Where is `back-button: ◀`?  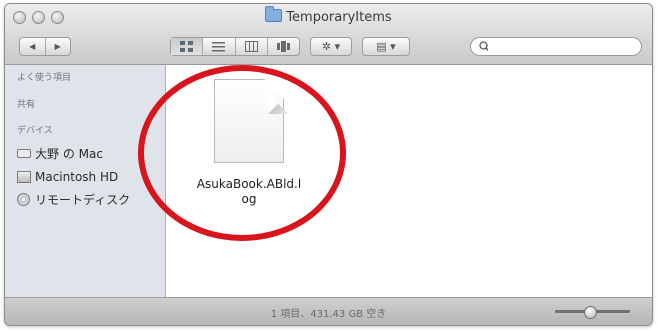 back-button: ◀ is located at coordinates (33, 46).